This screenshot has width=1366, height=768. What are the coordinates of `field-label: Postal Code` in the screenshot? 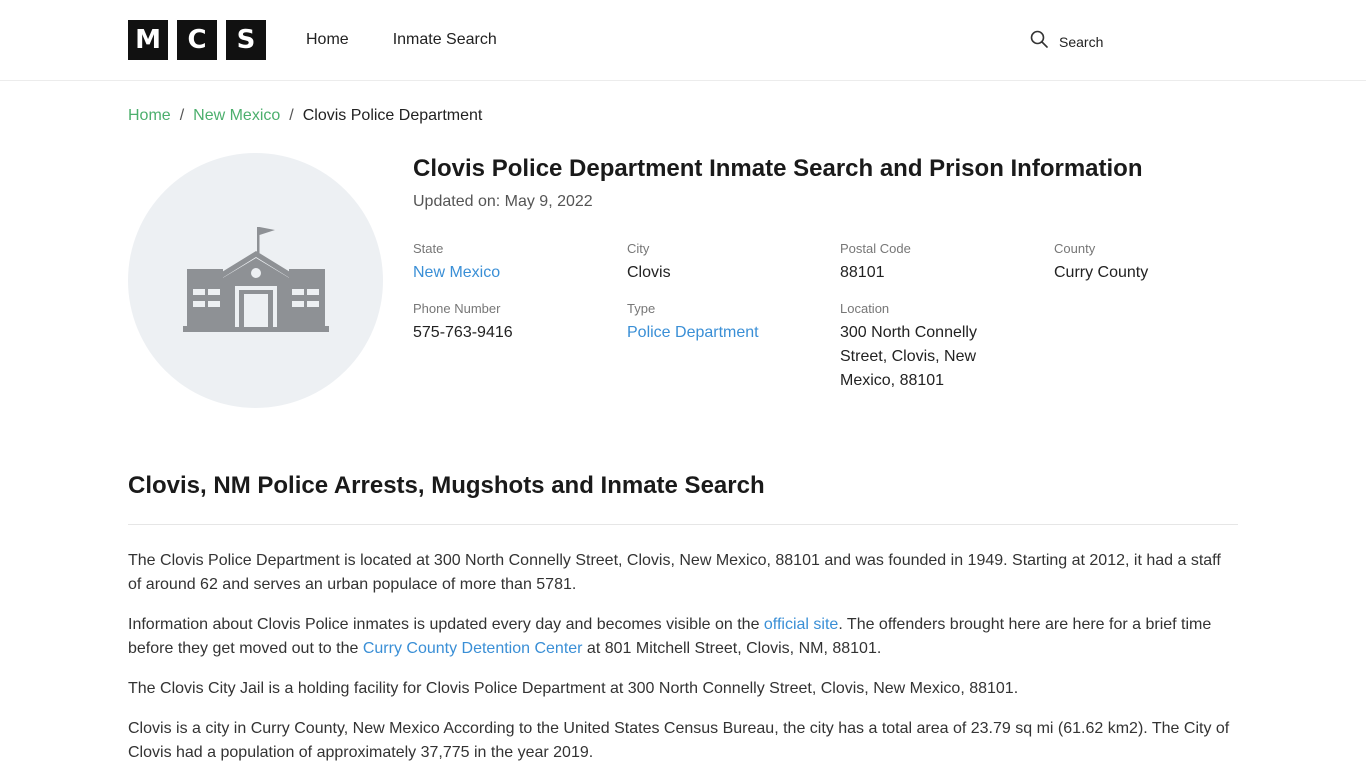 It's located at (875, 248).